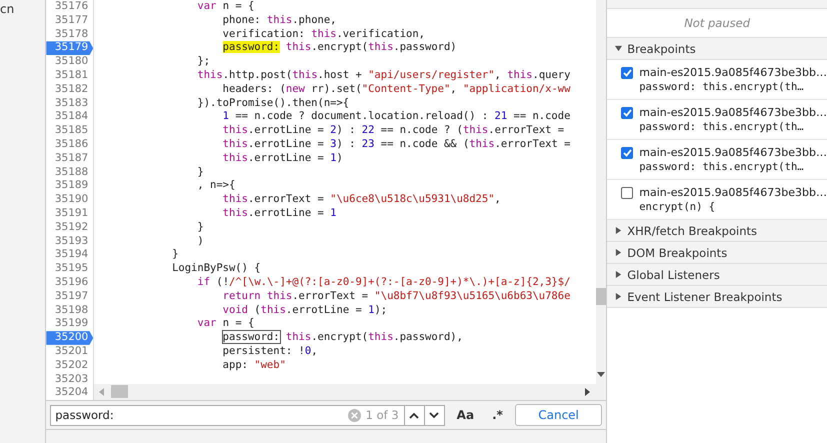  I want to click on code-line: persistent: !0,, so click(270, 351).